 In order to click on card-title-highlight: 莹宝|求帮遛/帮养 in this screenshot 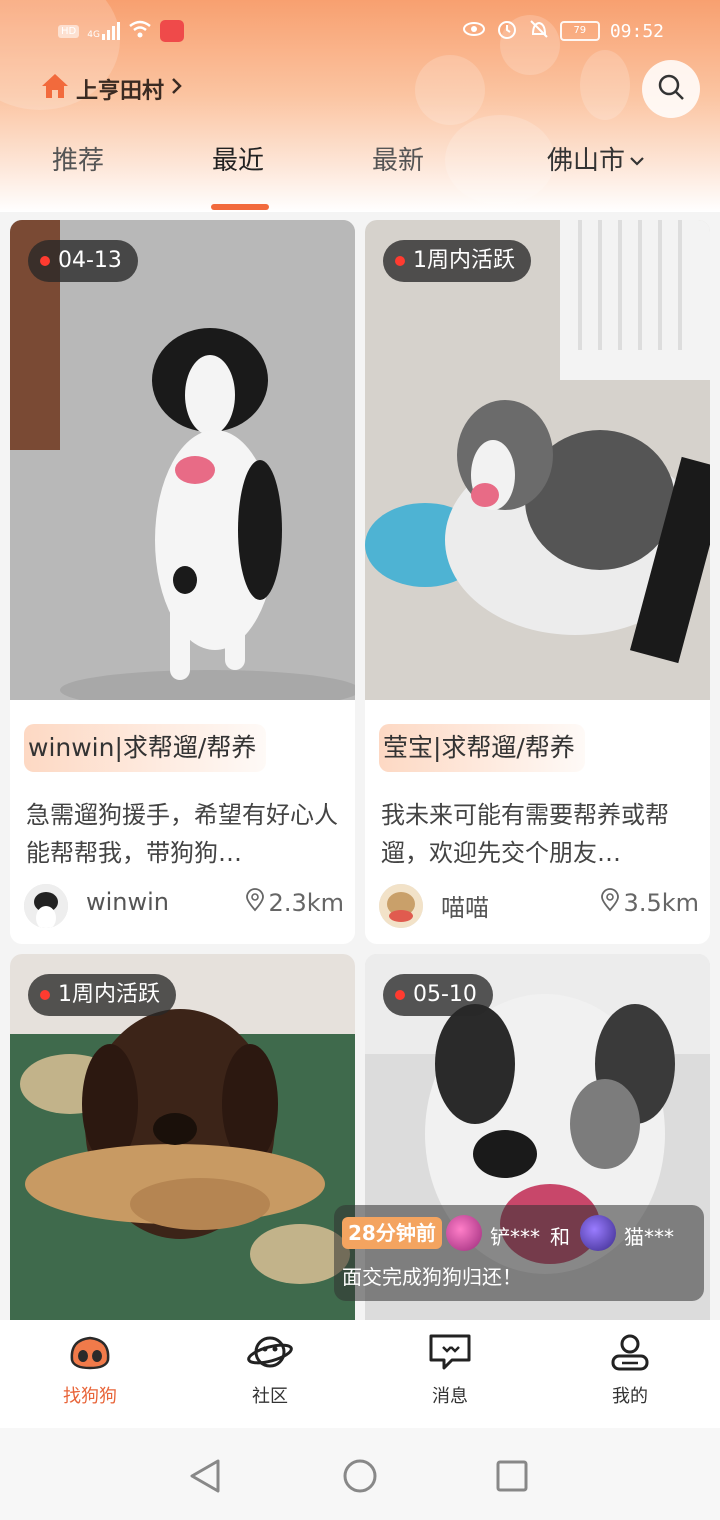, I will do `click(482, 748)`.